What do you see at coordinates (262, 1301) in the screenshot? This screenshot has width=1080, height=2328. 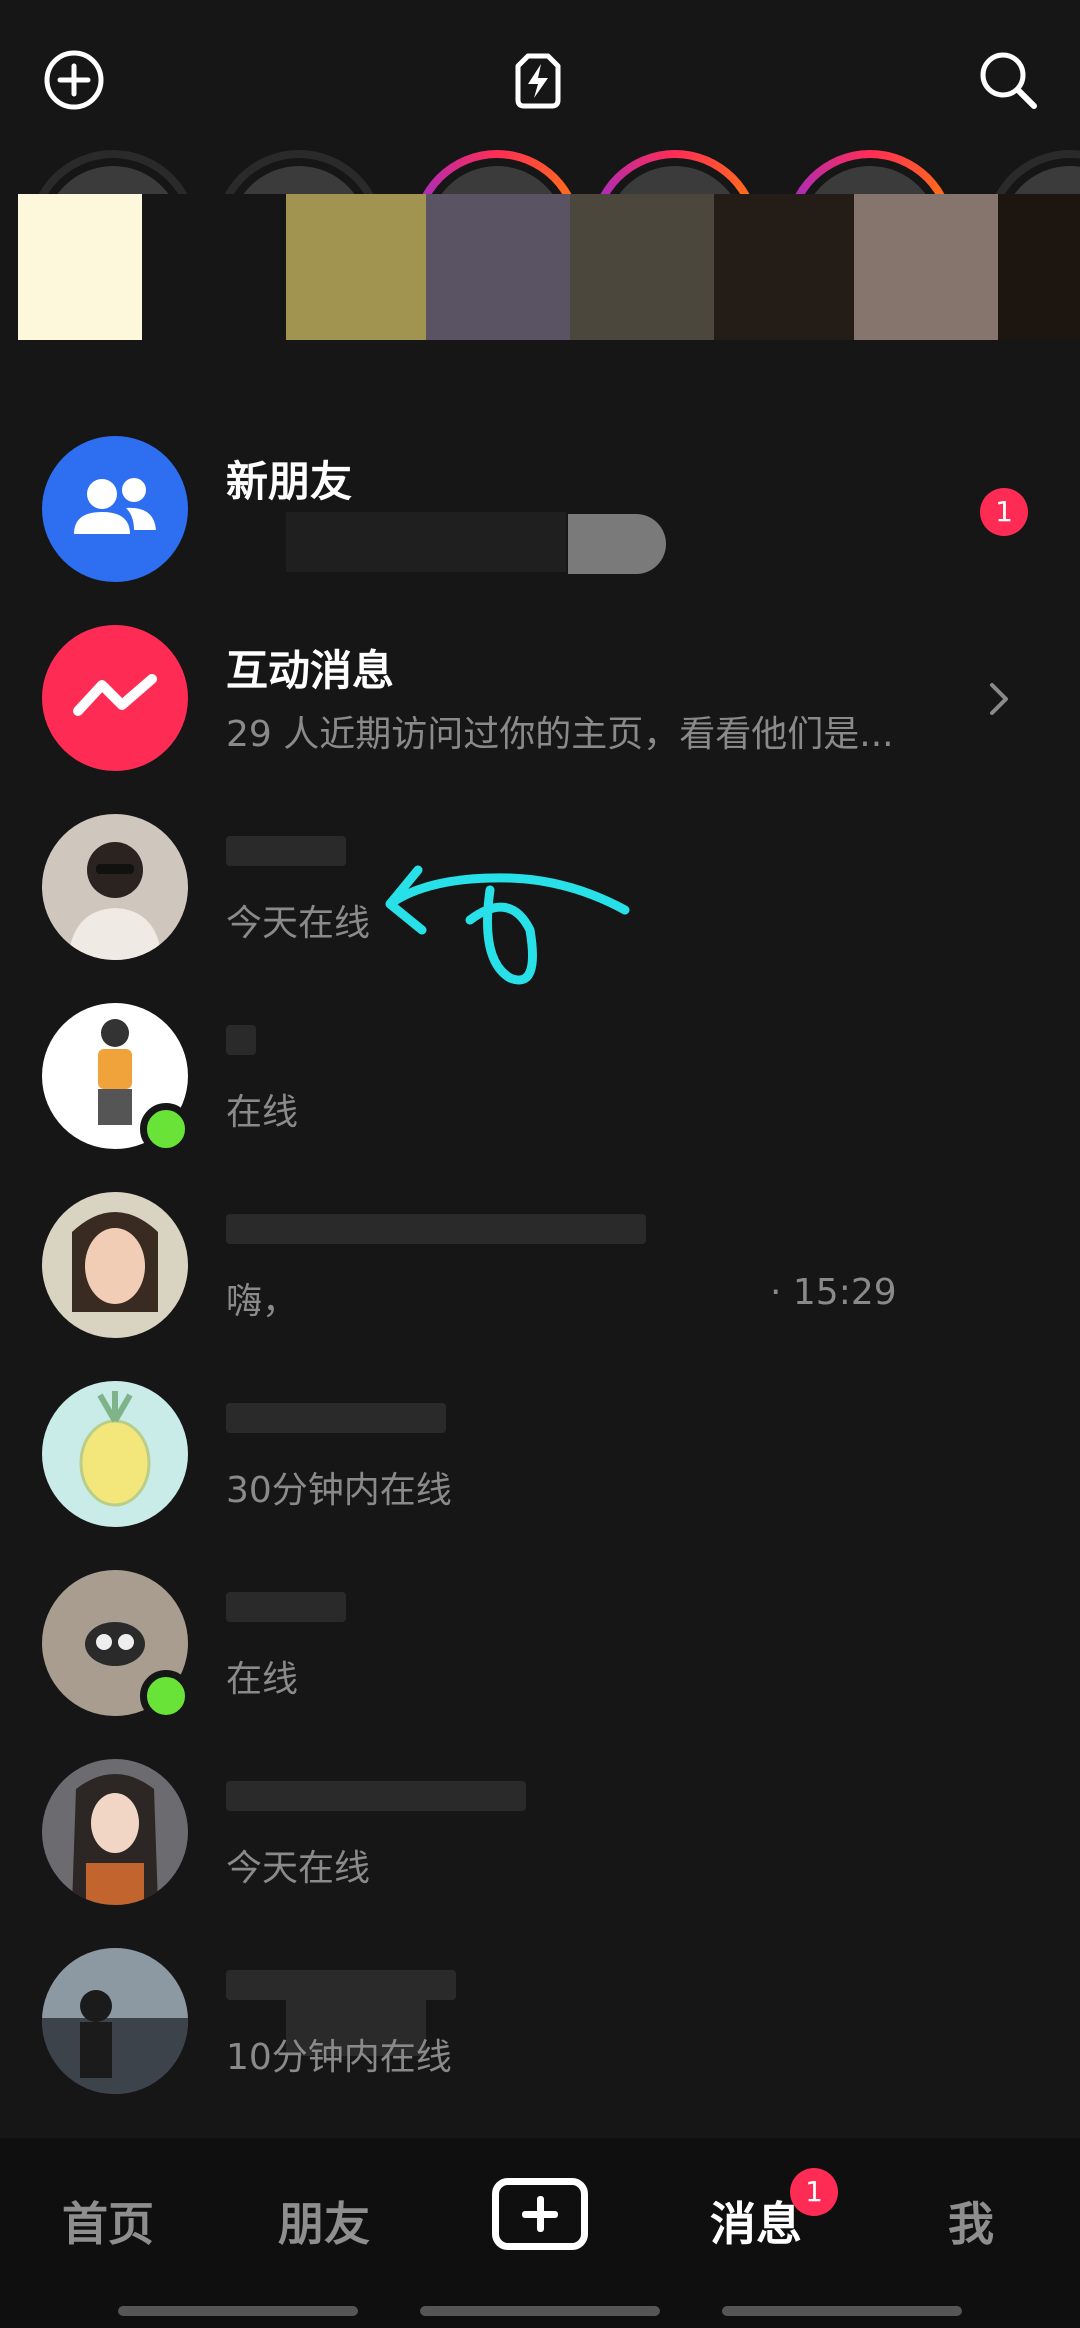 I see `row-subtitle: 嗨，` at bounding box center [262, 1301].